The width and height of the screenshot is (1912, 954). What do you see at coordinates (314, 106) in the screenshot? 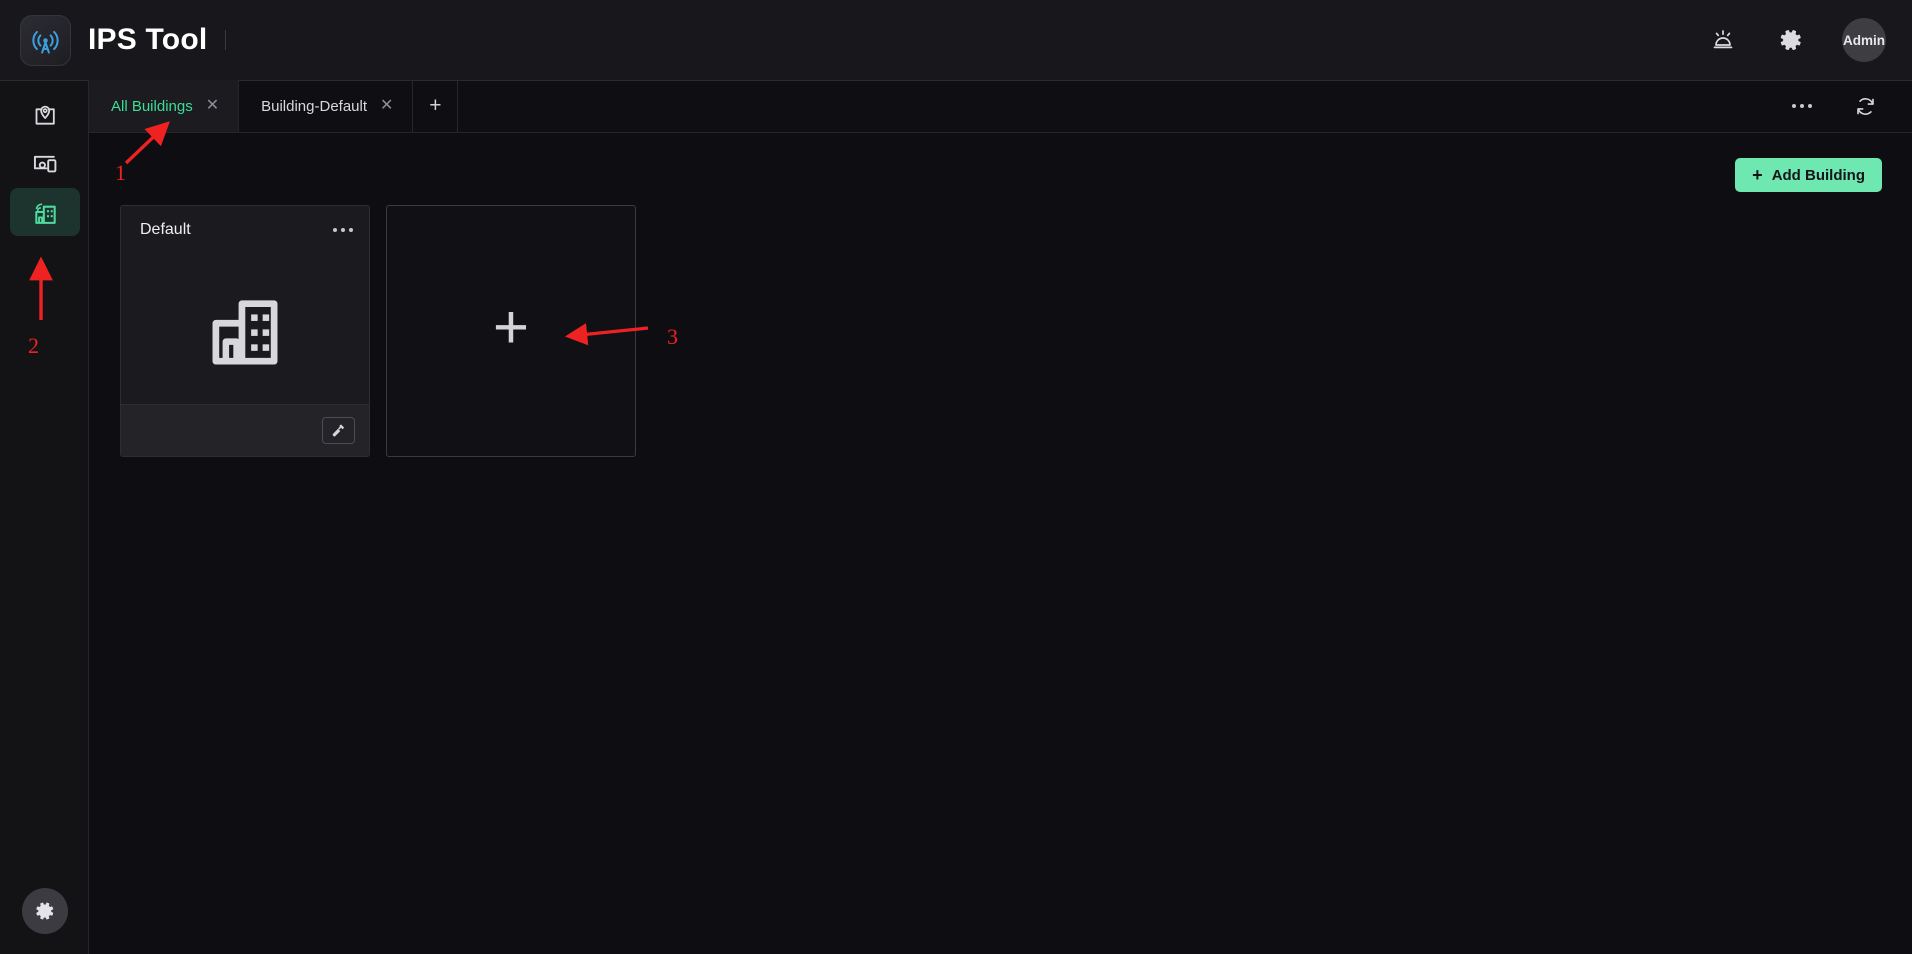
I see `tab-label: Building-Default` at bounding box center [314, 106].